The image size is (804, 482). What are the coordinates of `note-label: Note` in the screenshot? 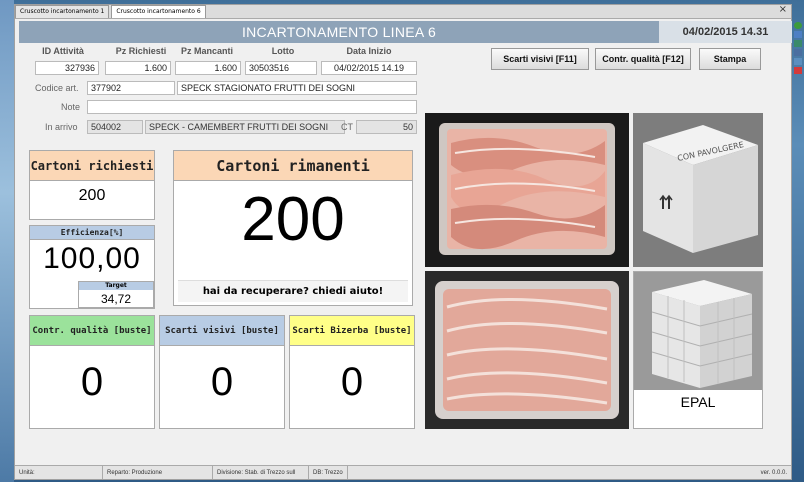 It's located at (71, 107).